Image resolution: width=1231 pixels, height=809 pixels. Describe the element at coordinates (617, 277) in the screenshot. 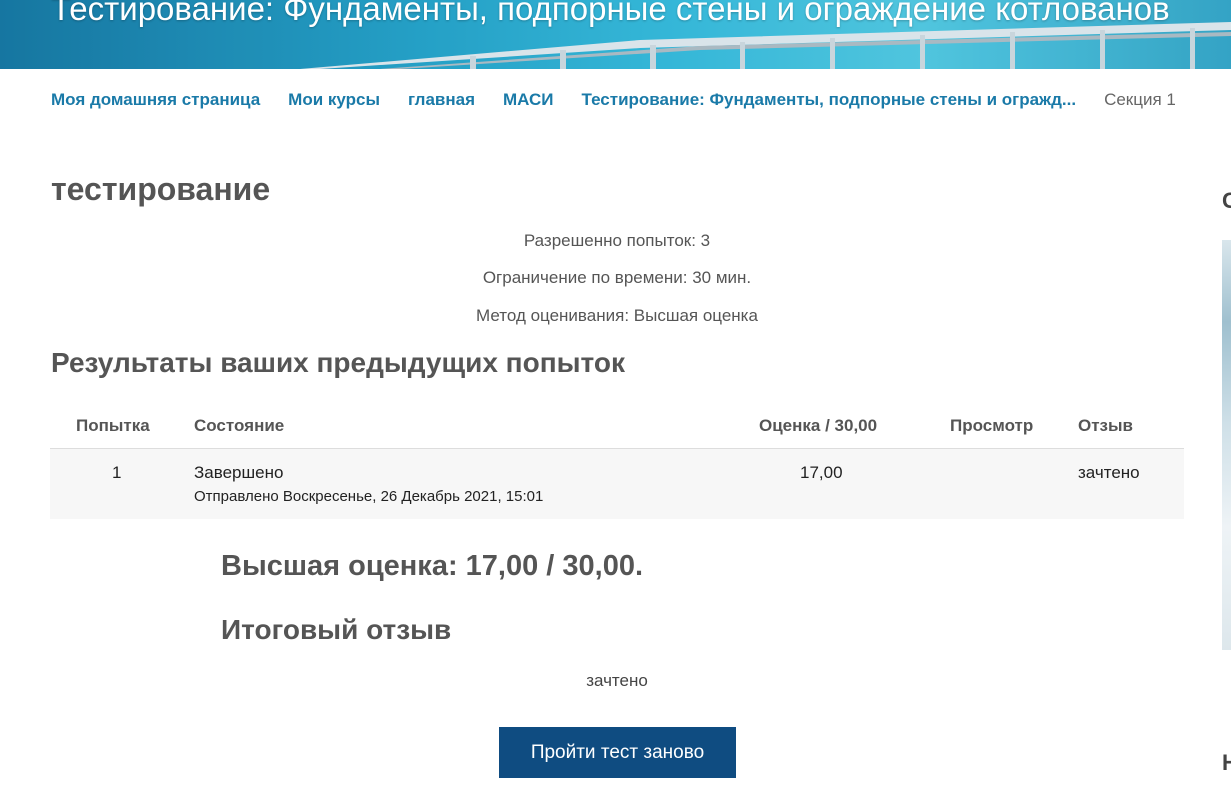

I see `time-limit: Ограничение по времени: 30 мин.` at that location.